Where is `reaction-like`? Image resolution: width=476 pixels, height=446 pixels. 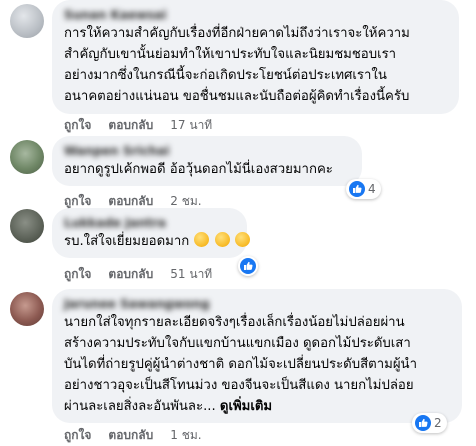 reaction-like is located at coordinates (248, 266).